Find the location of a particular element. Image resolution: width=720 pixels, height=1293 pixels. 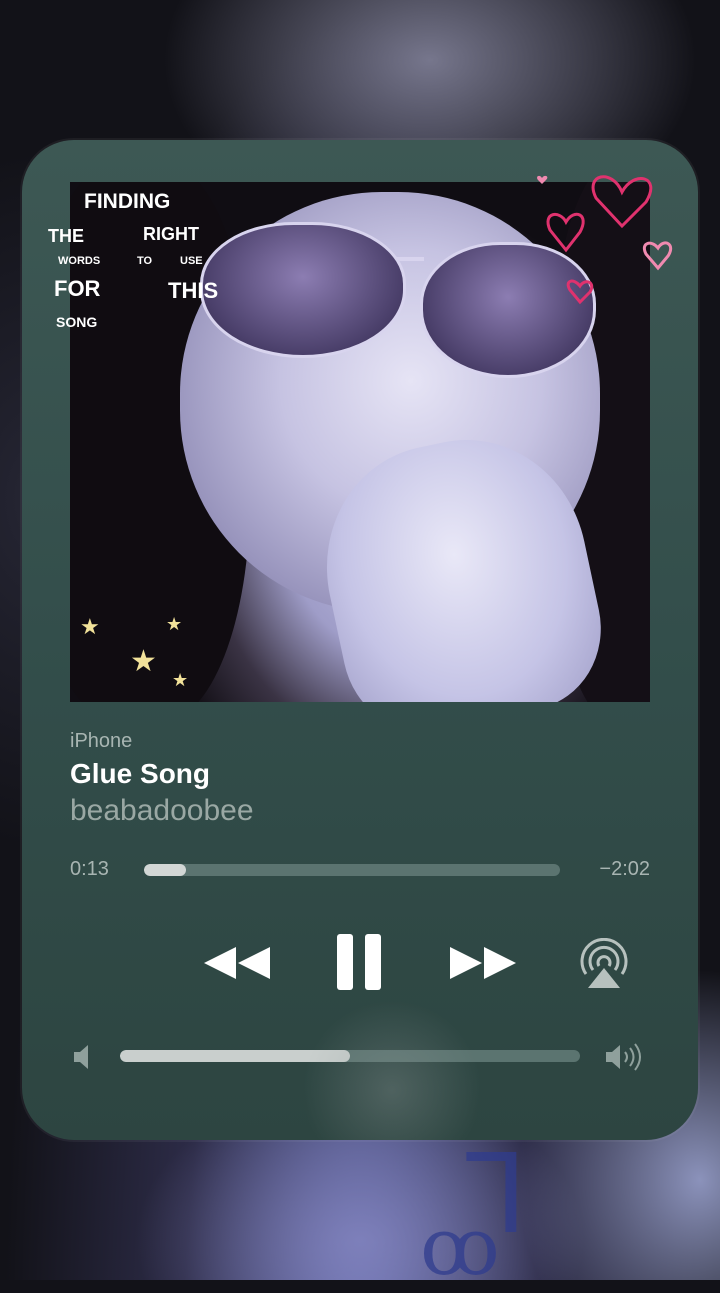

elapsed-time: 0:13 is located at coordinates (89, 869).